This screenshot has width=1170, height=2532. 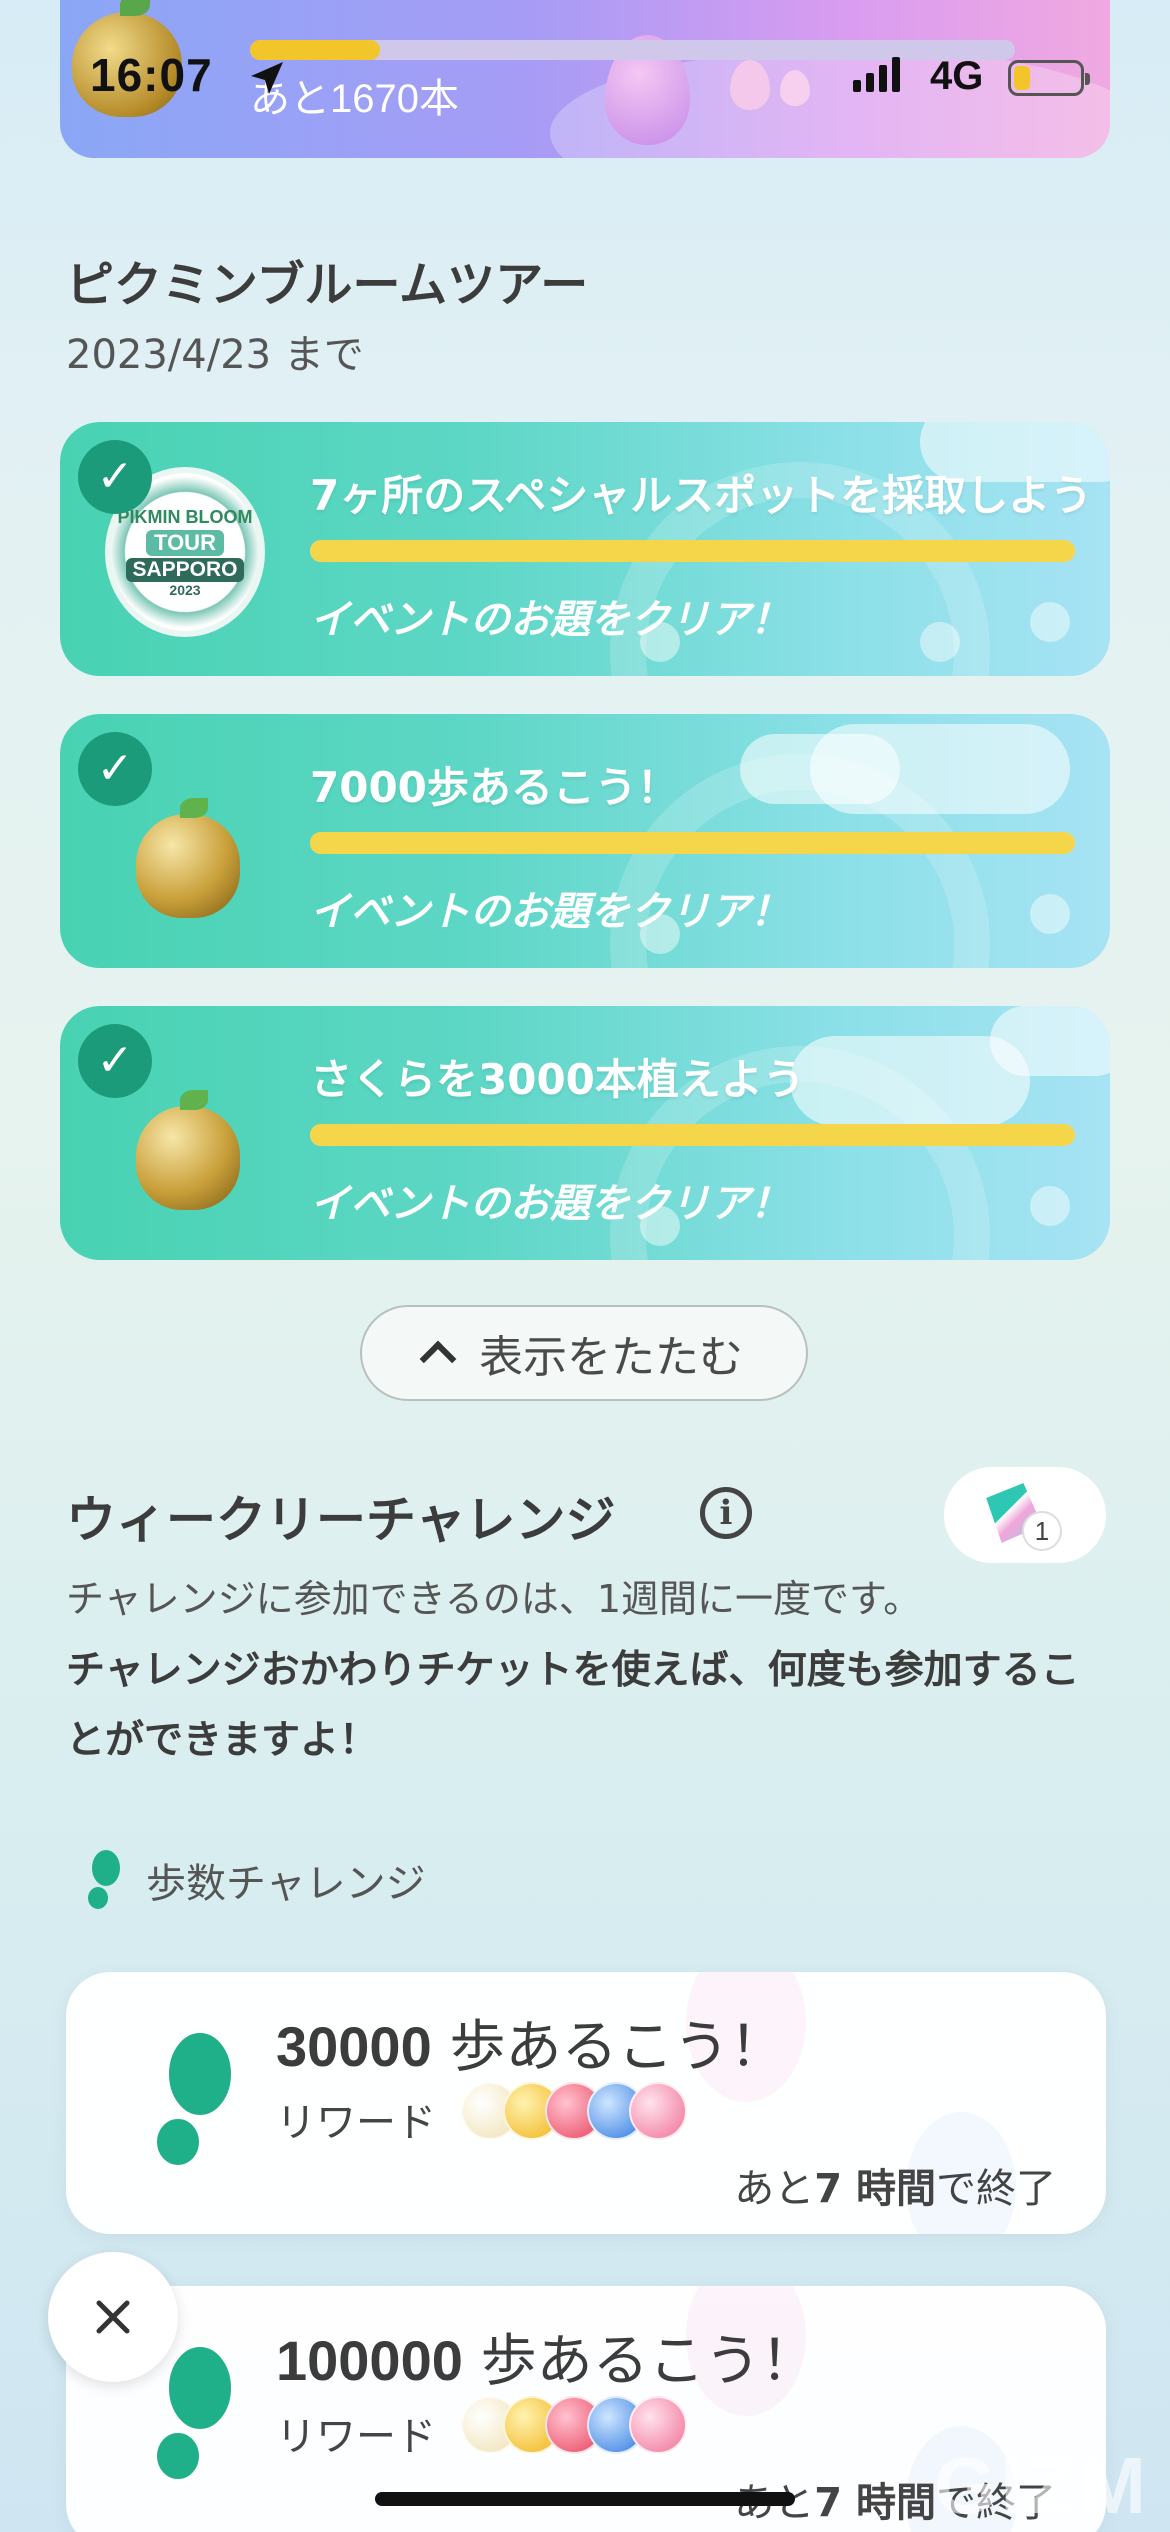 What do you see at coordinates (701, 495) in the screenshot?
I see `event-title: 7ヶ所のスペシャルスポットを採取しよう` at bounding box center [701, 495].